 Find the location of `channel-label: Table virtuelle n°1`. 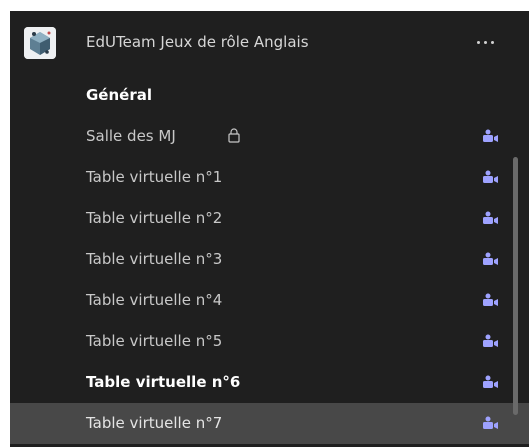

channel-label: Table virtuelle n°1 is located at coordinates (154, 177).